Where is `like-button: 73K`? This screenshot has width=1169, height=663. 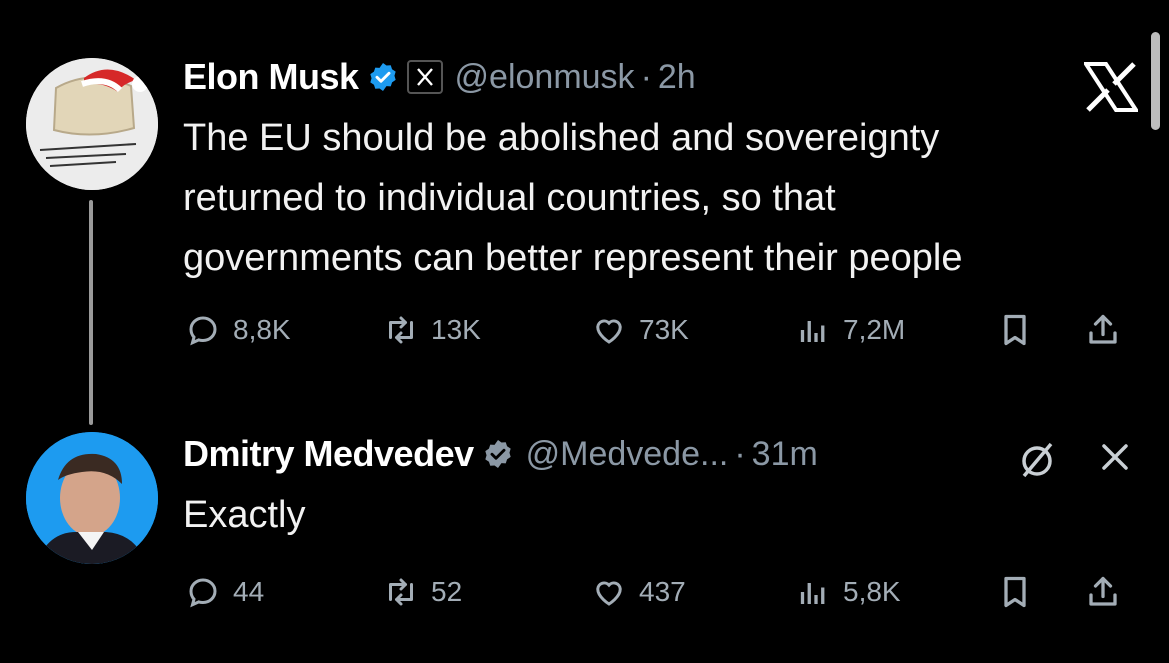 like-button: 73K is located at coordinates (640, 330).